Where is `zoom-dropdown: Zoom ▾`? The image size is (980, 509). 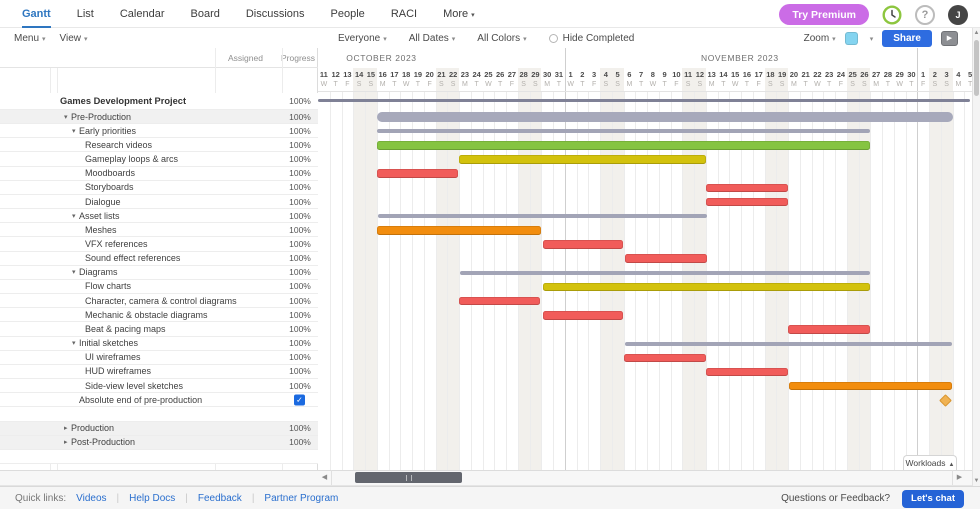 zoom-dropdown: Zoom ▾ is located at coordinates (820, 38).